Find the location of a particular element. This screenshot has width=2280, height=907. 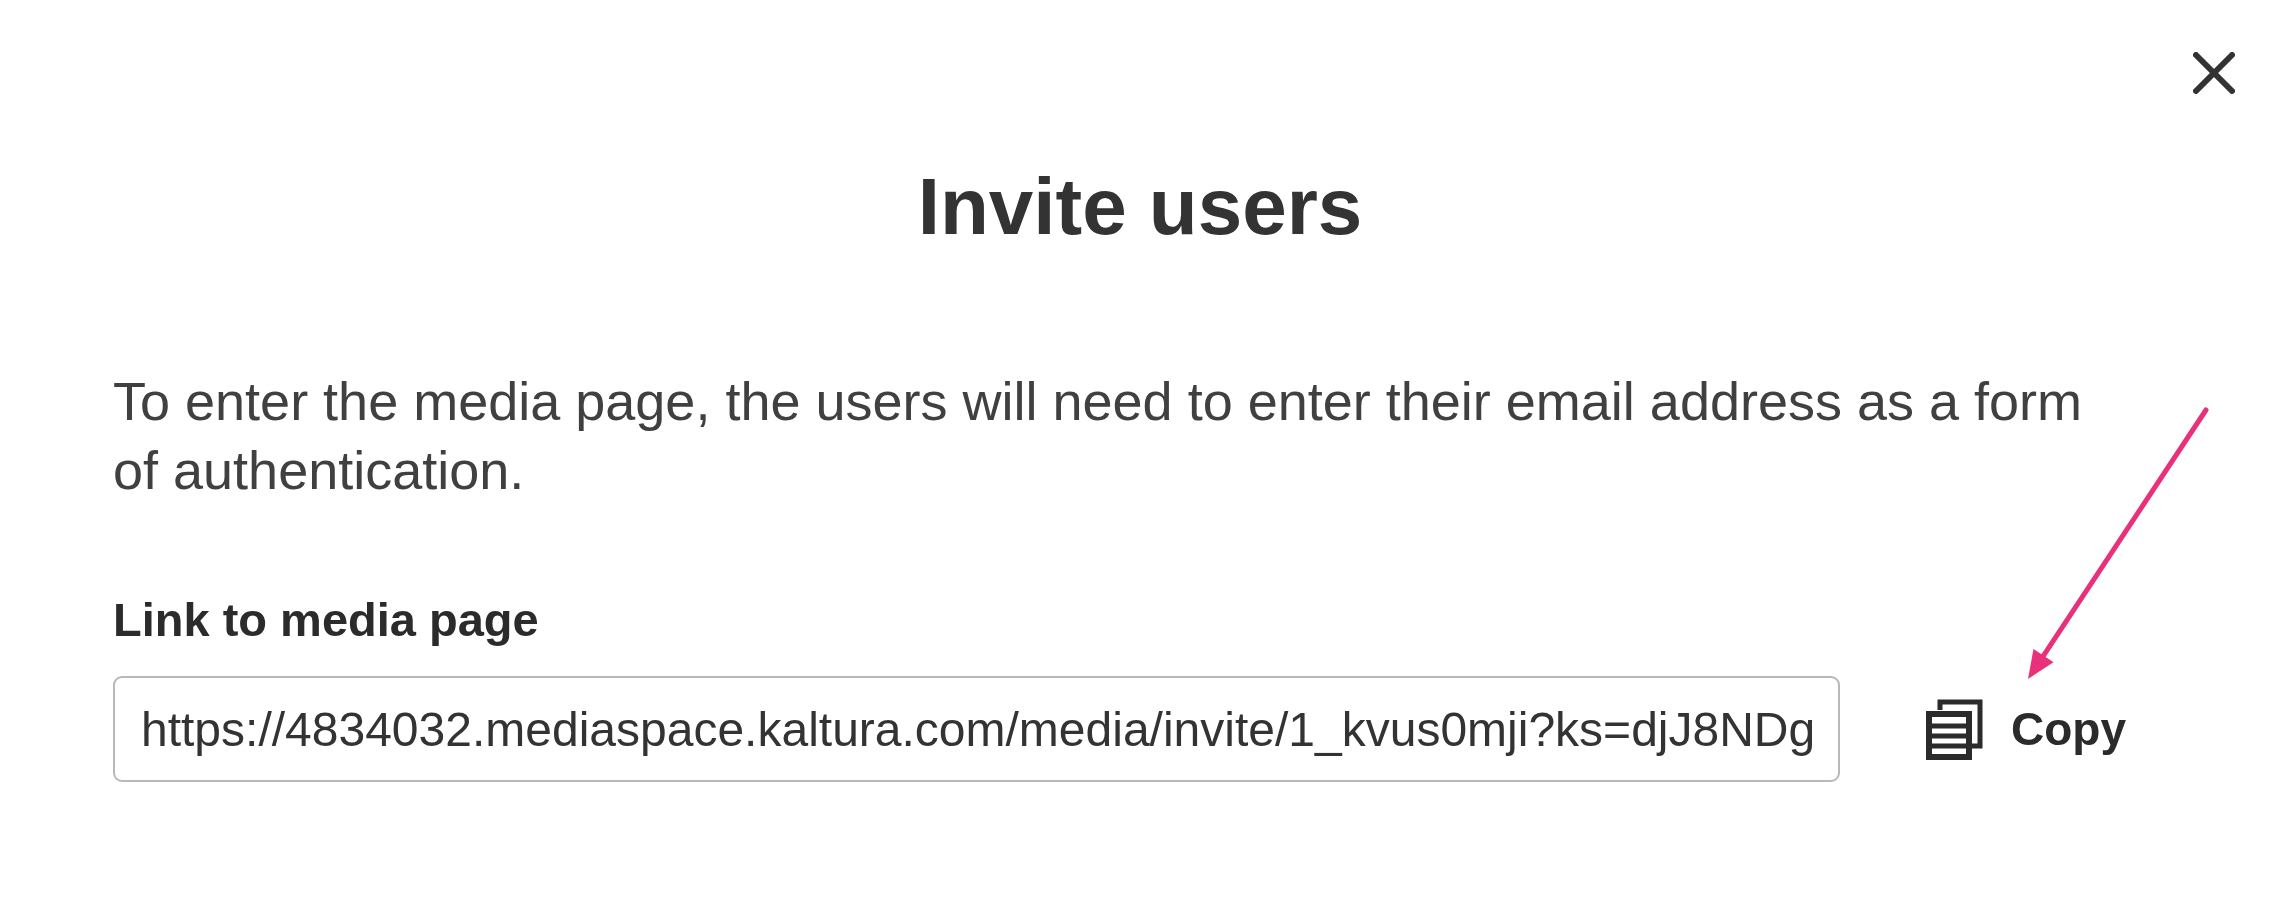

dialog-title: Invite users is located at coordinates (1140, 207).